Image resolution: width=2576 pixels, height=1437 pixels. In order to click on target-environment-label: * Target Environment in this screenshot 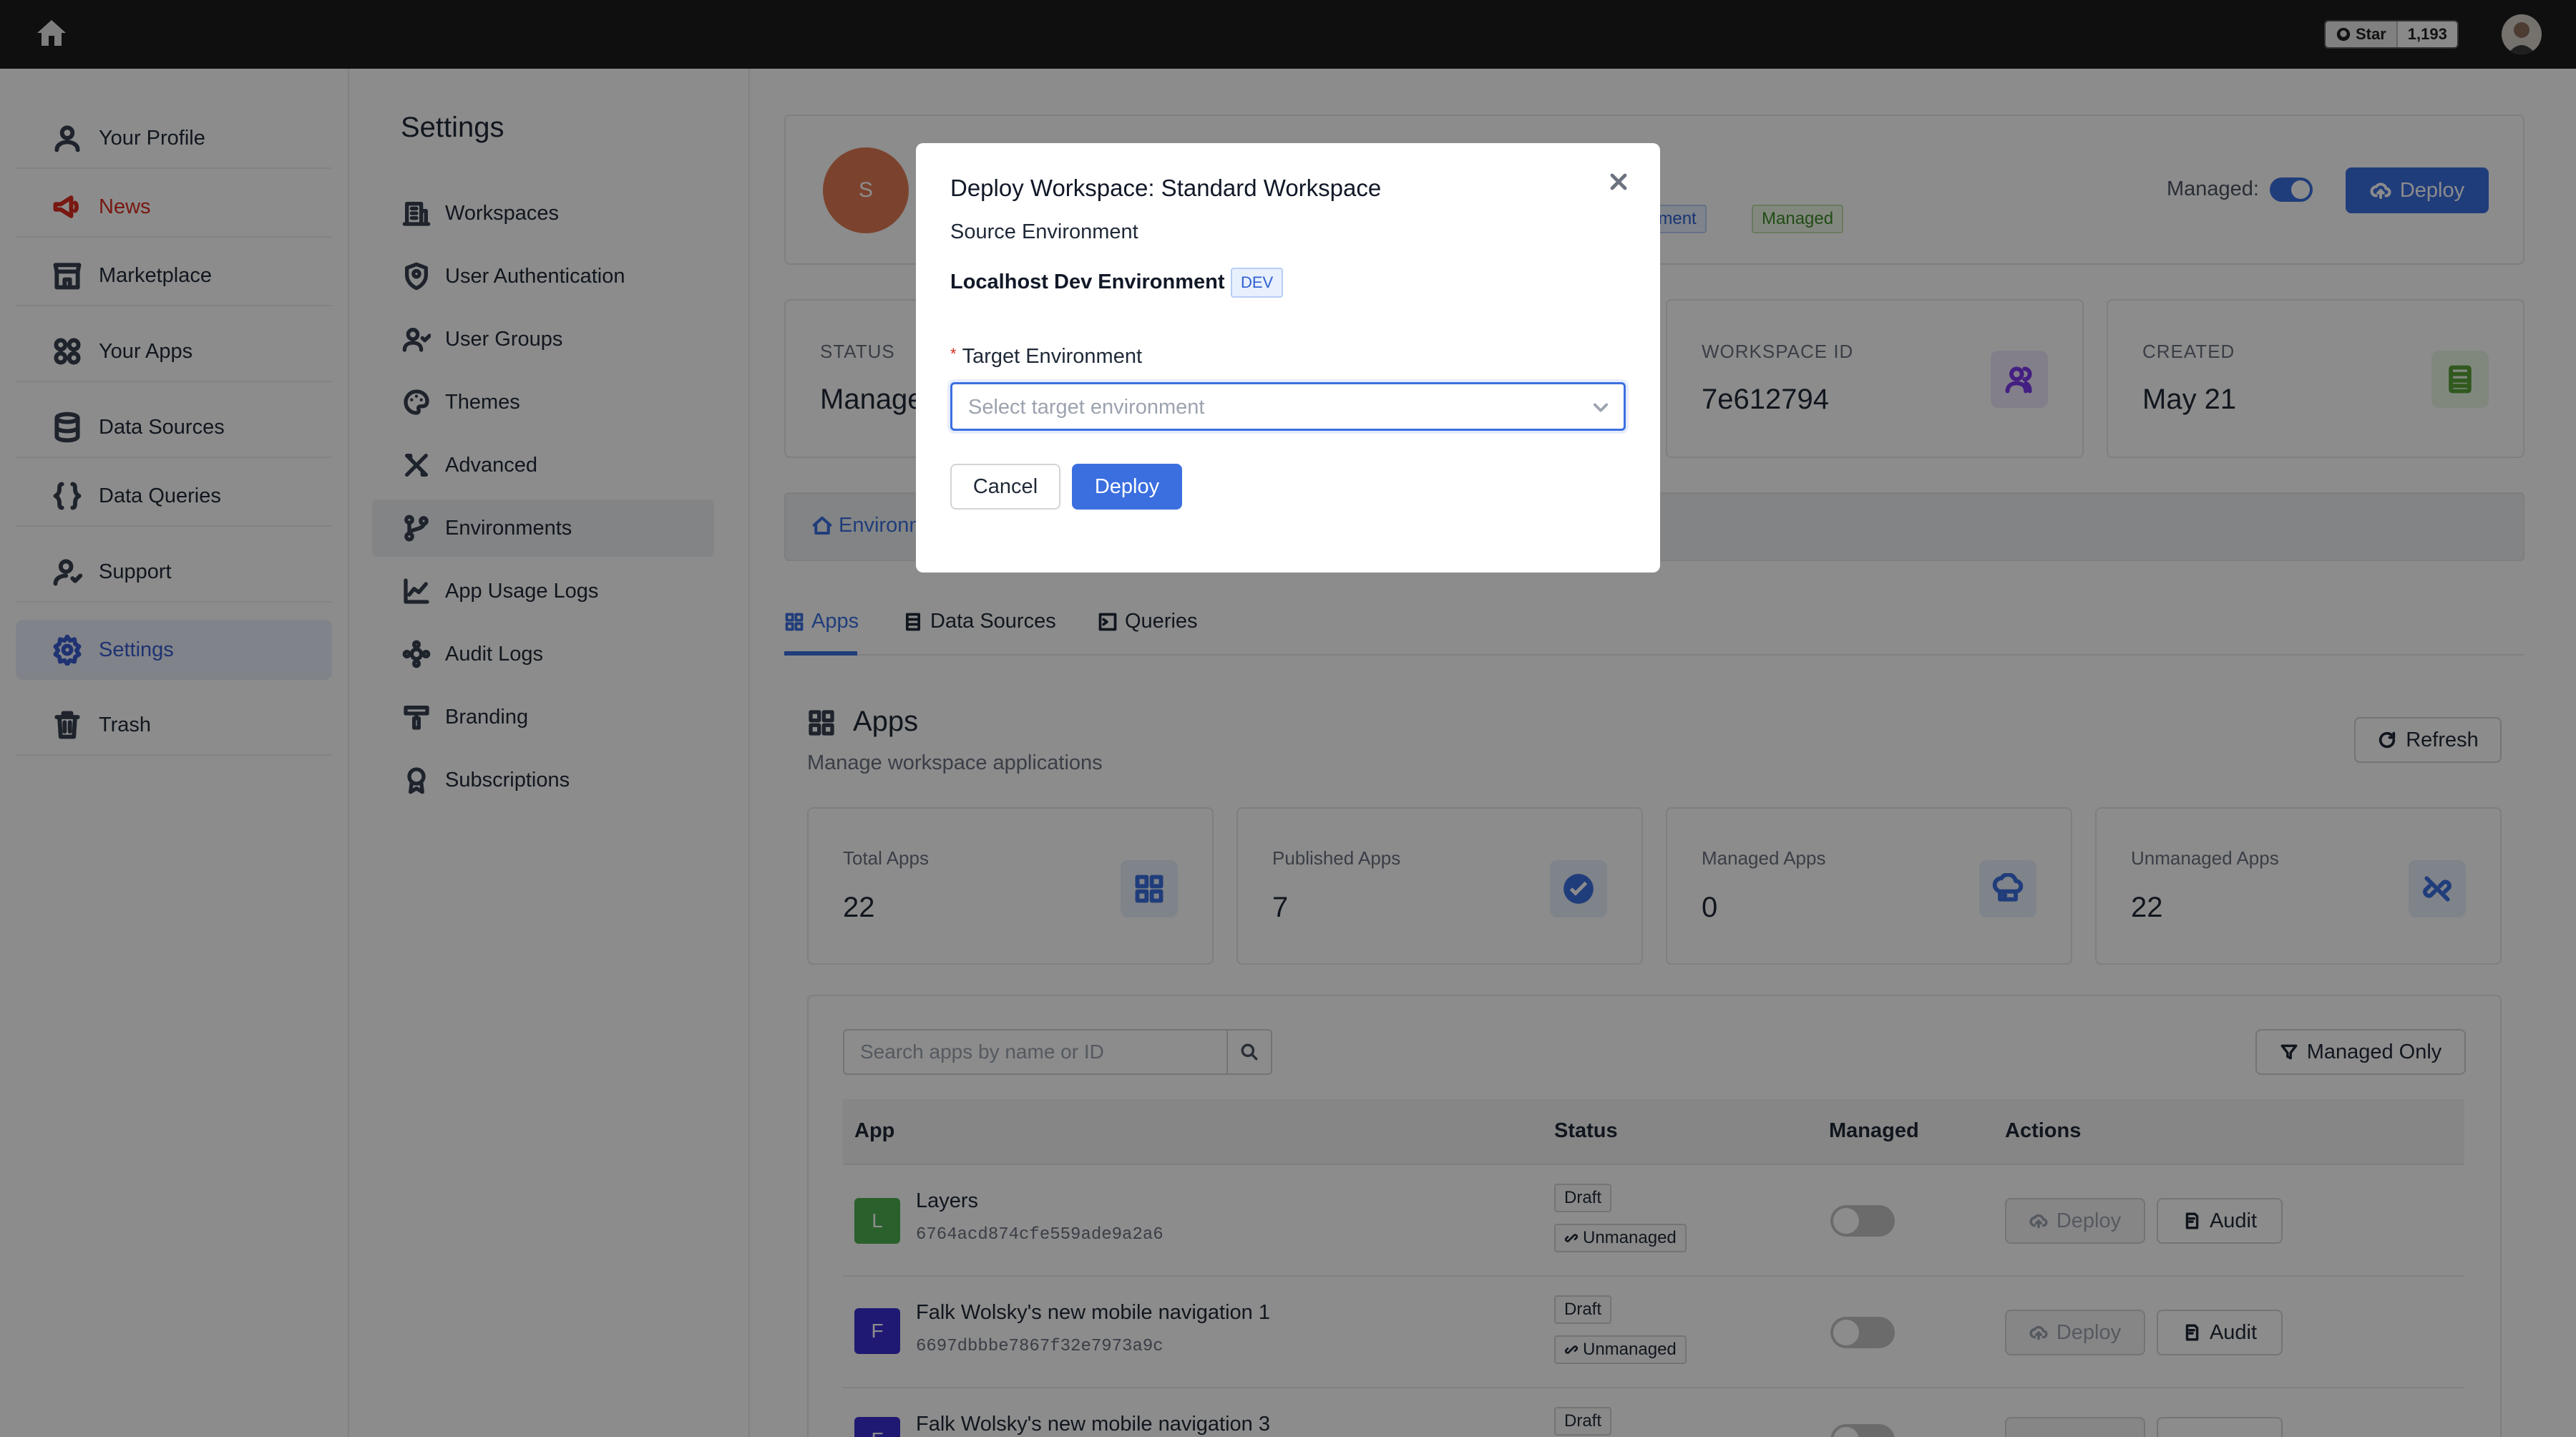, I will do `click(1046, 357)`.